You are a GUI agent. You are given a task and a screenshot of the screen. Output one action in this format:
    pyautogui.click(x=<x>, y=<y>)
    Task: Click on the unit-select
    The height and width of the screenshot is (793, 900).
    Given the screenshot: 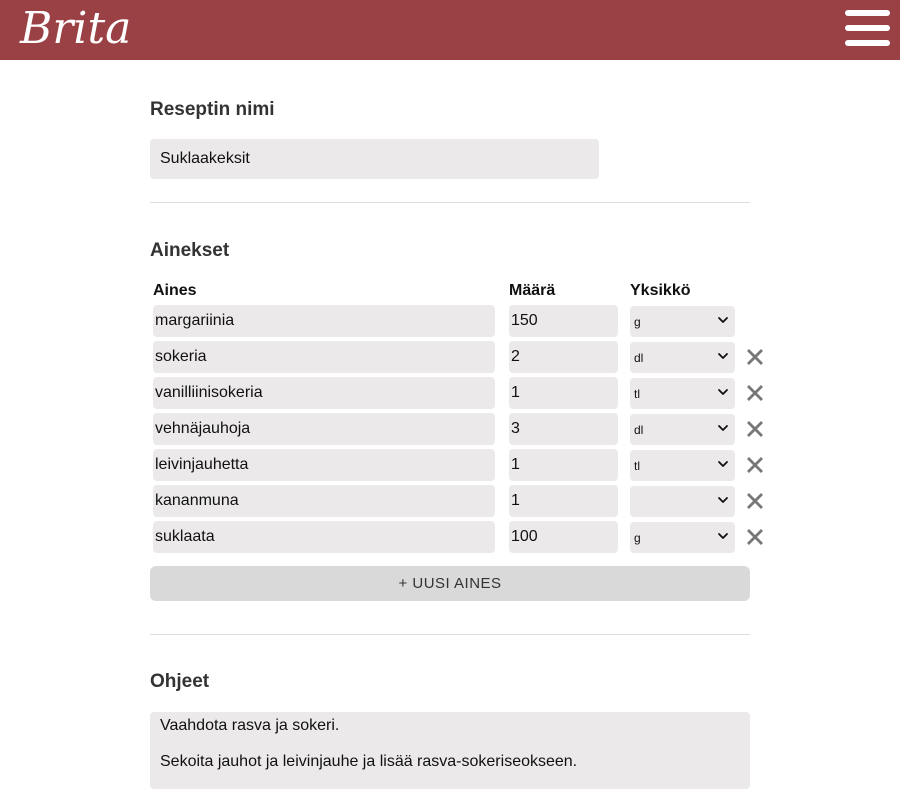 What is the action you would take?
    pyautogui.click(x=682, y=501)
    